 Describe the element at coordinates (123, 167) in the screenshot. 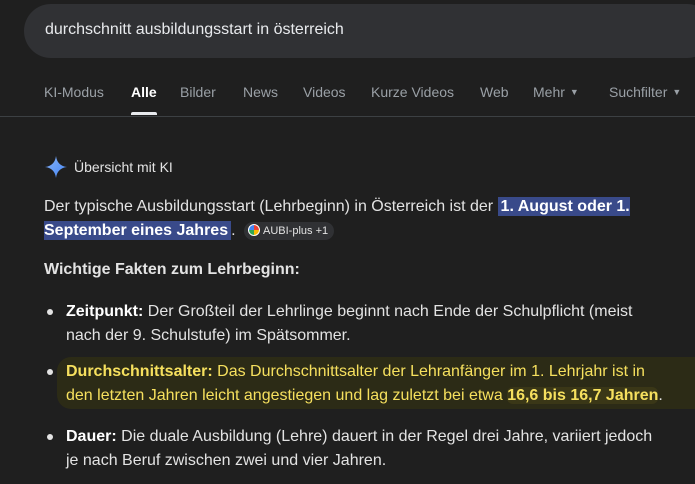

I see `ai-overview-title: Übersicht mit KI` at that location.